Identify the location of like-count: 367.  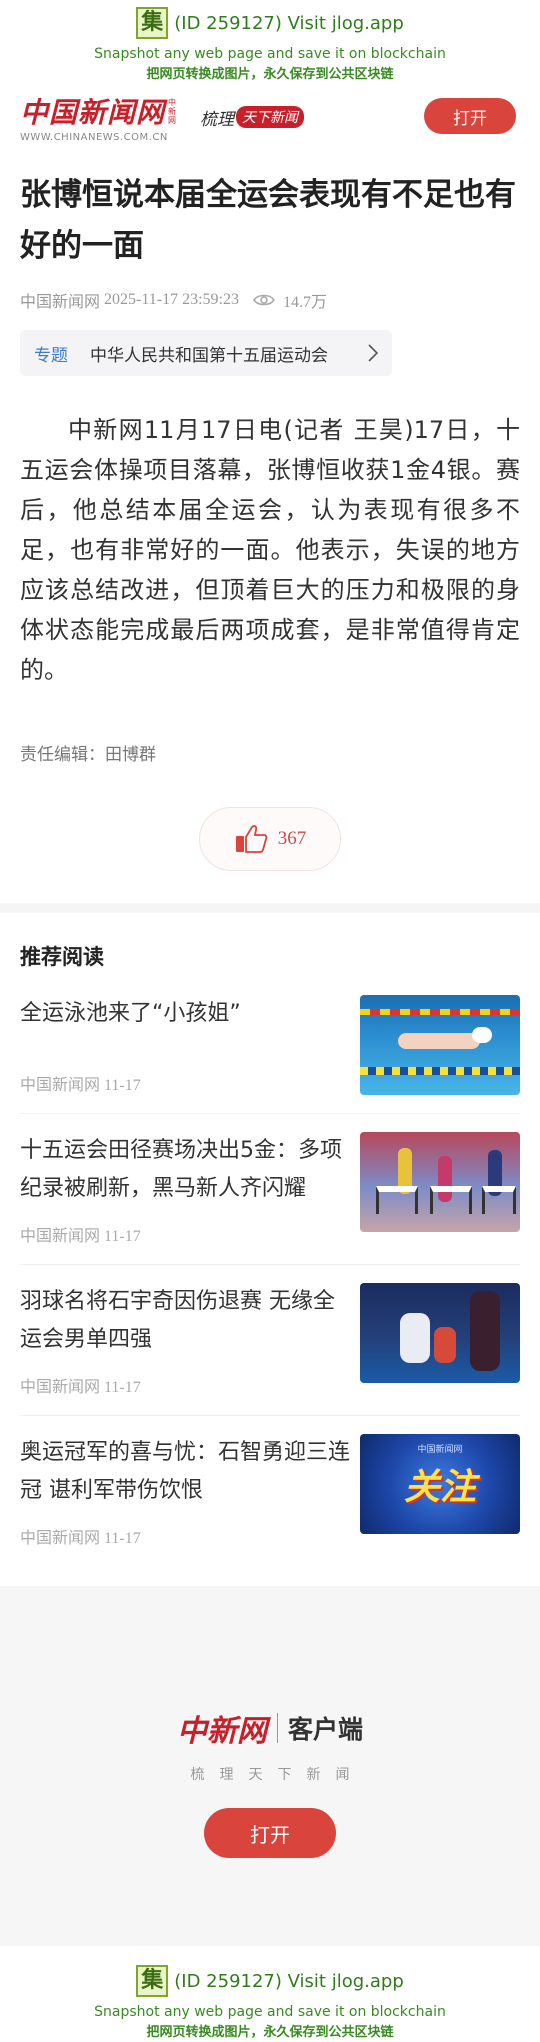
(292, 838).